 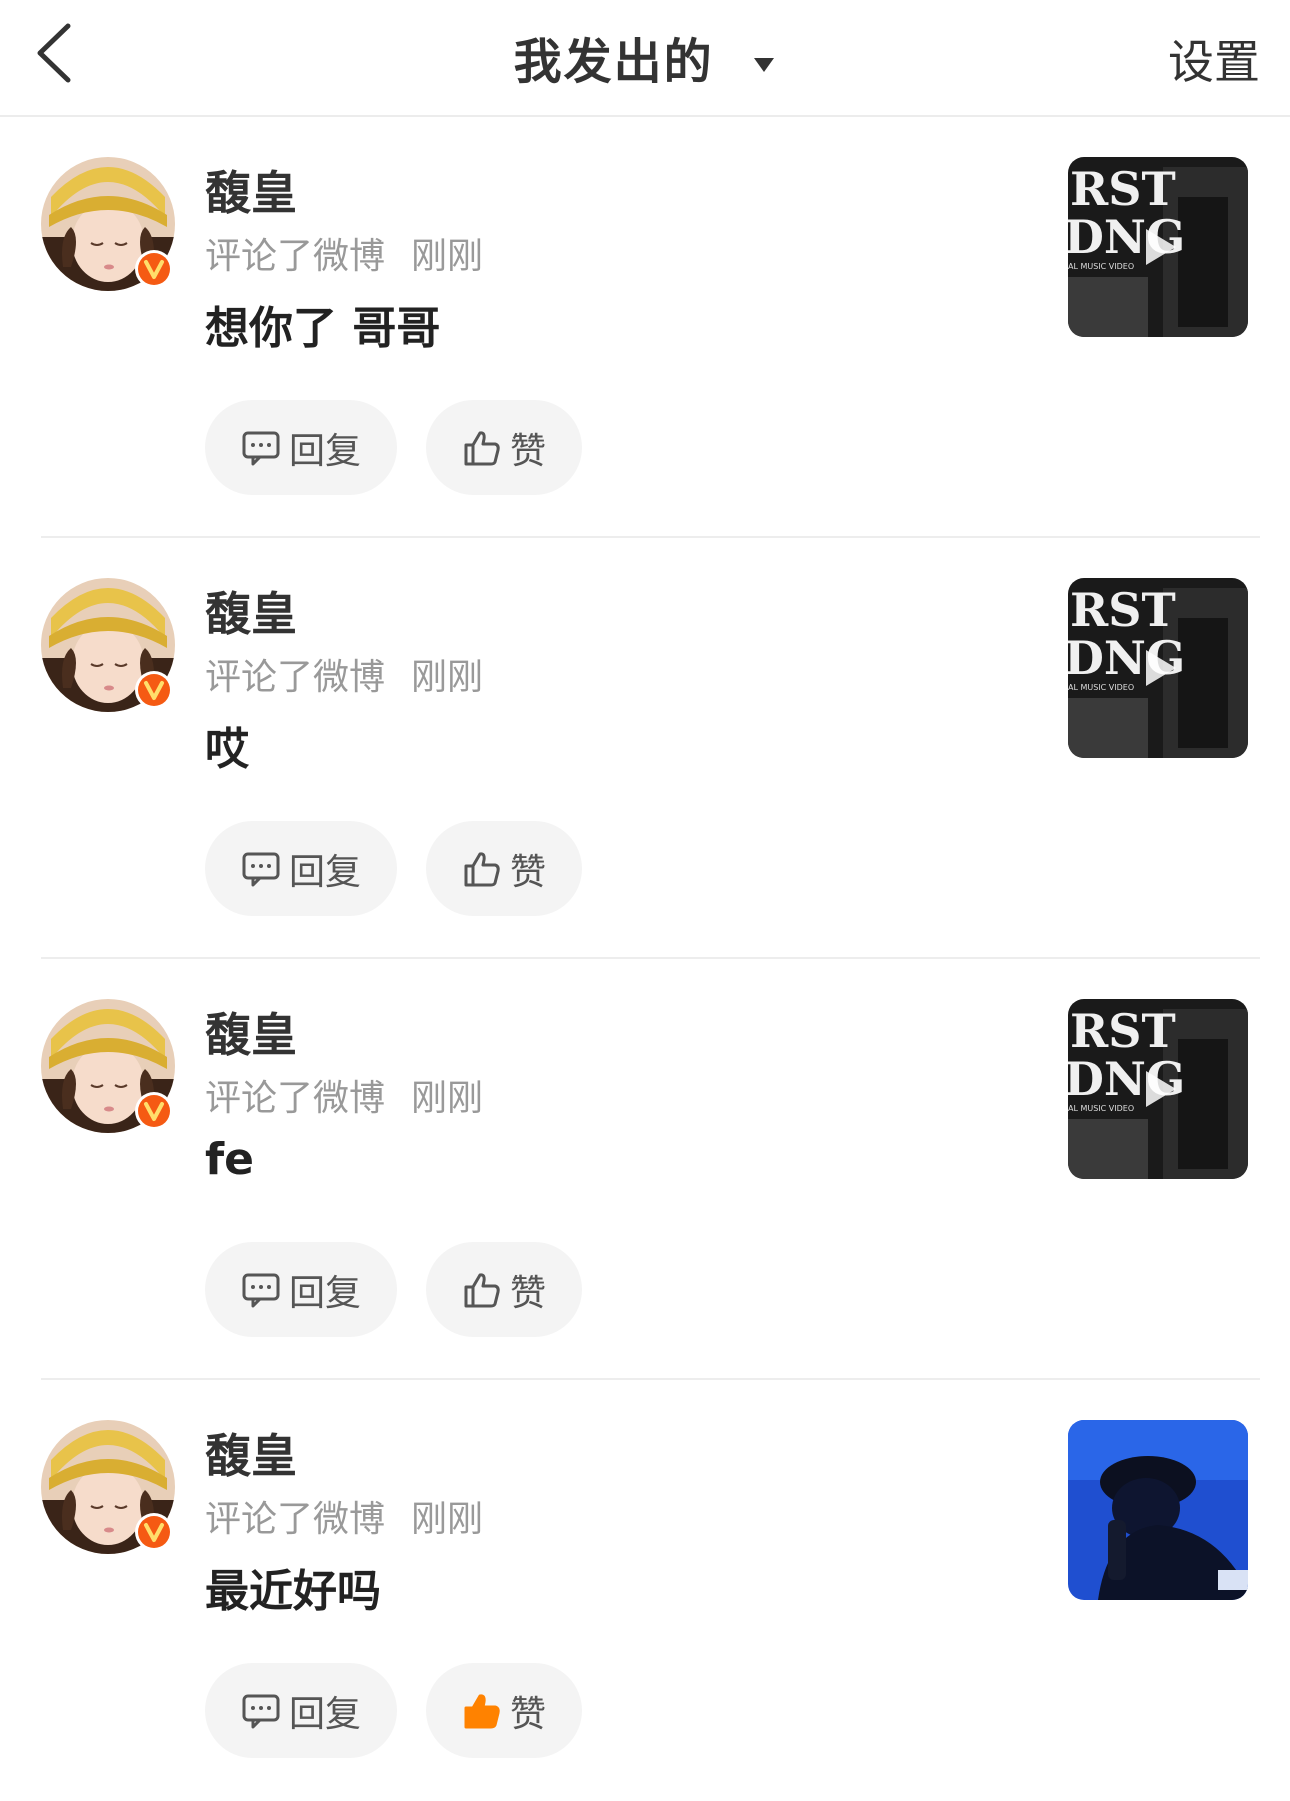 I want to click on comment-text: 想你了 哥哥, so click(x=322, y=324).